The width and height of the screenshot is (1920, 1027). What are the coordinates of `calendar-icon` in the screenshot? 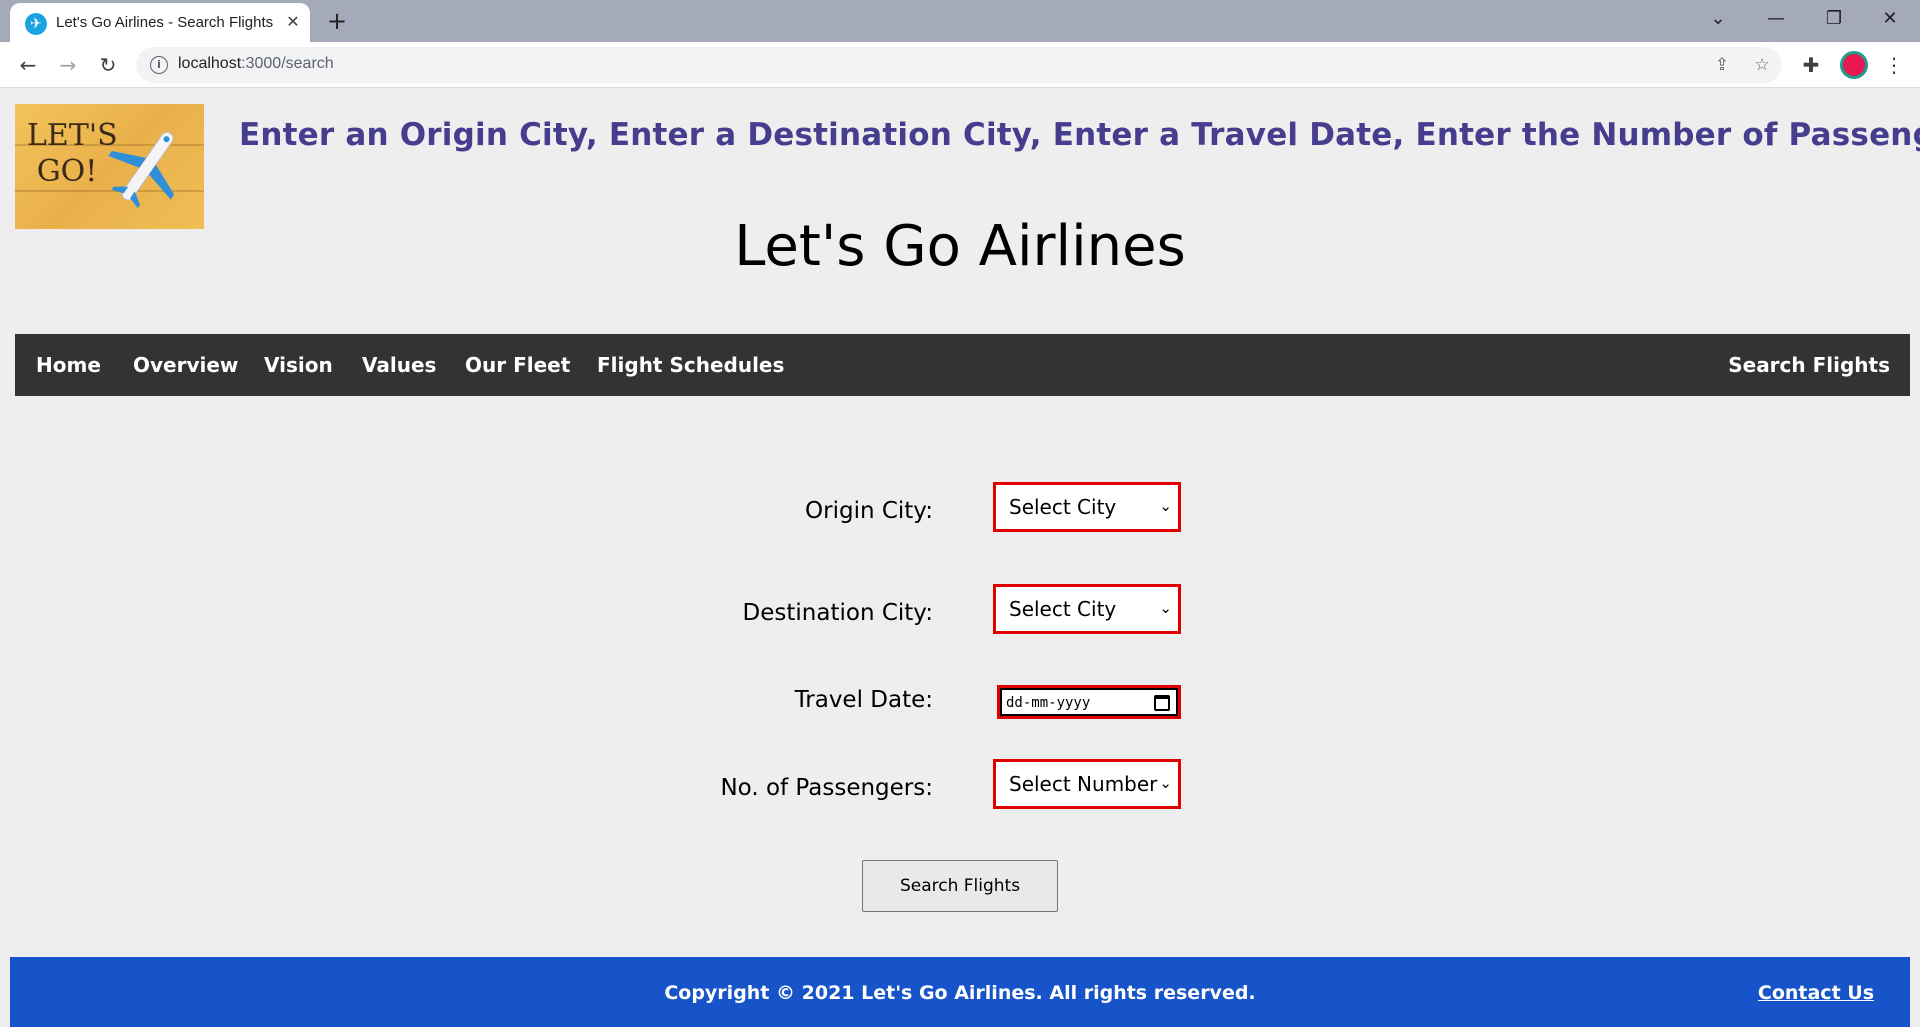 It's located at (1162, 703).